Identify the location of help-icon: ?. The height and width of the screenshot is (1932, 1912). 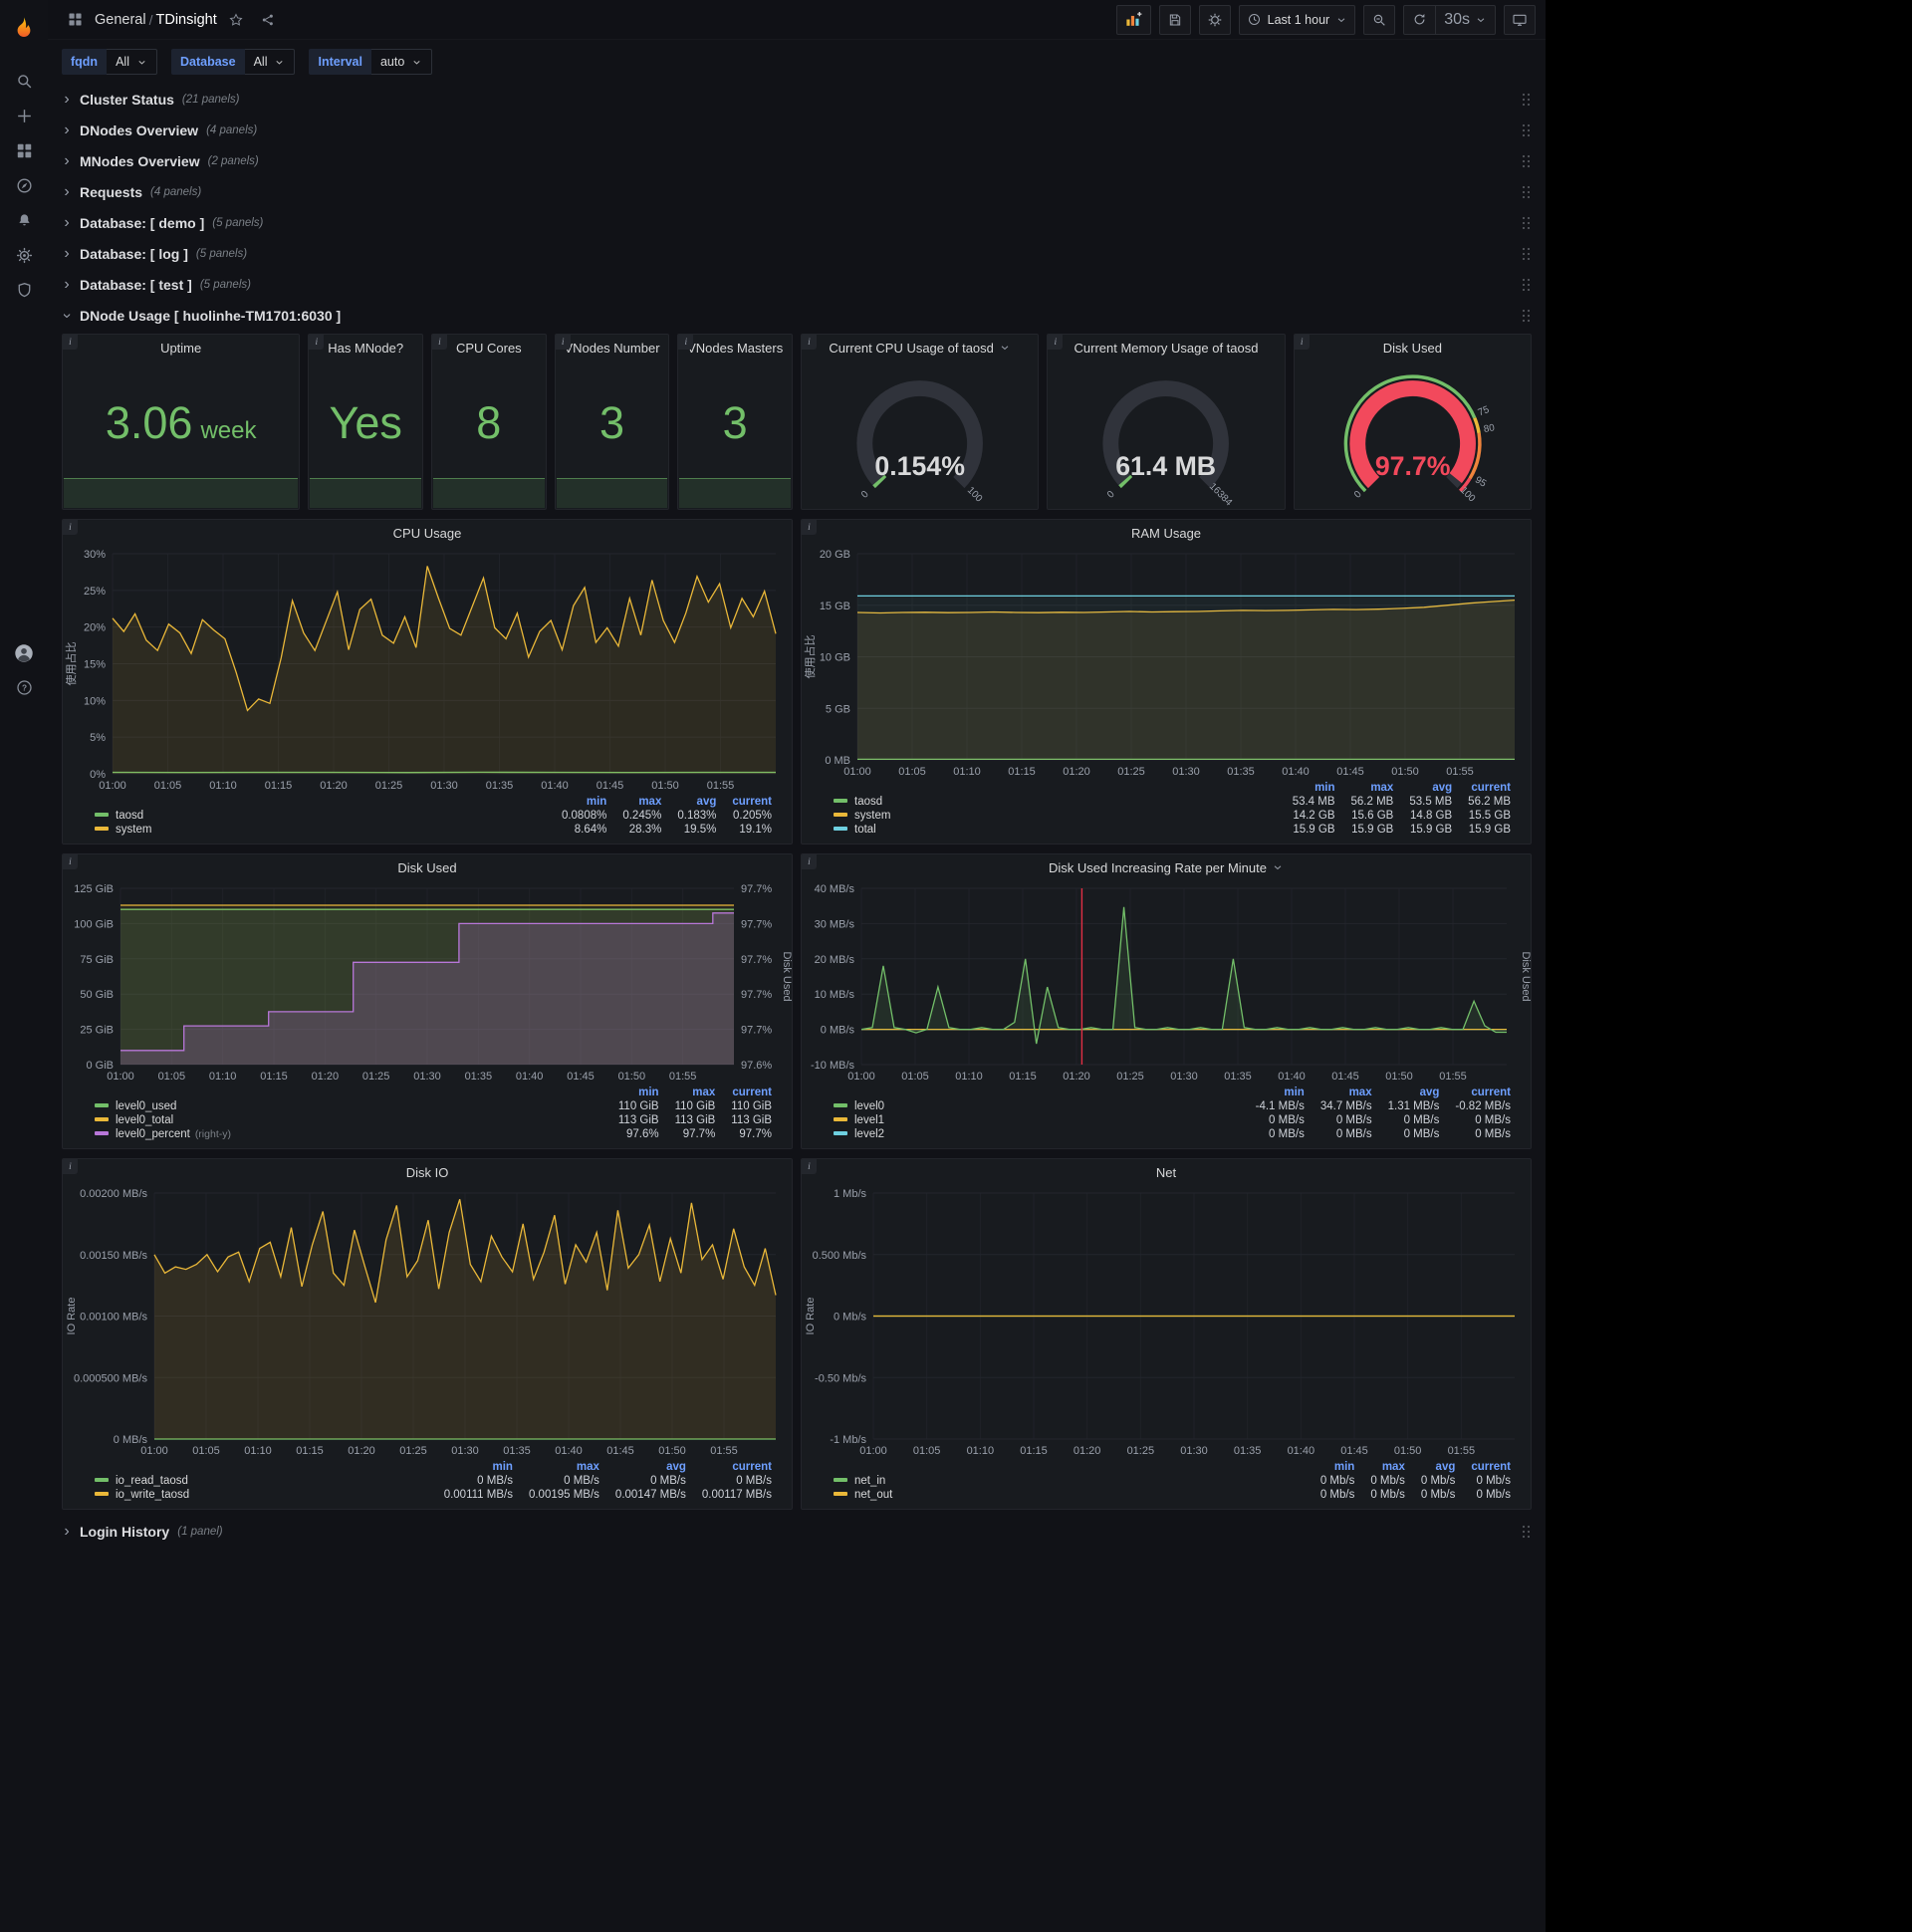
(24, 687).